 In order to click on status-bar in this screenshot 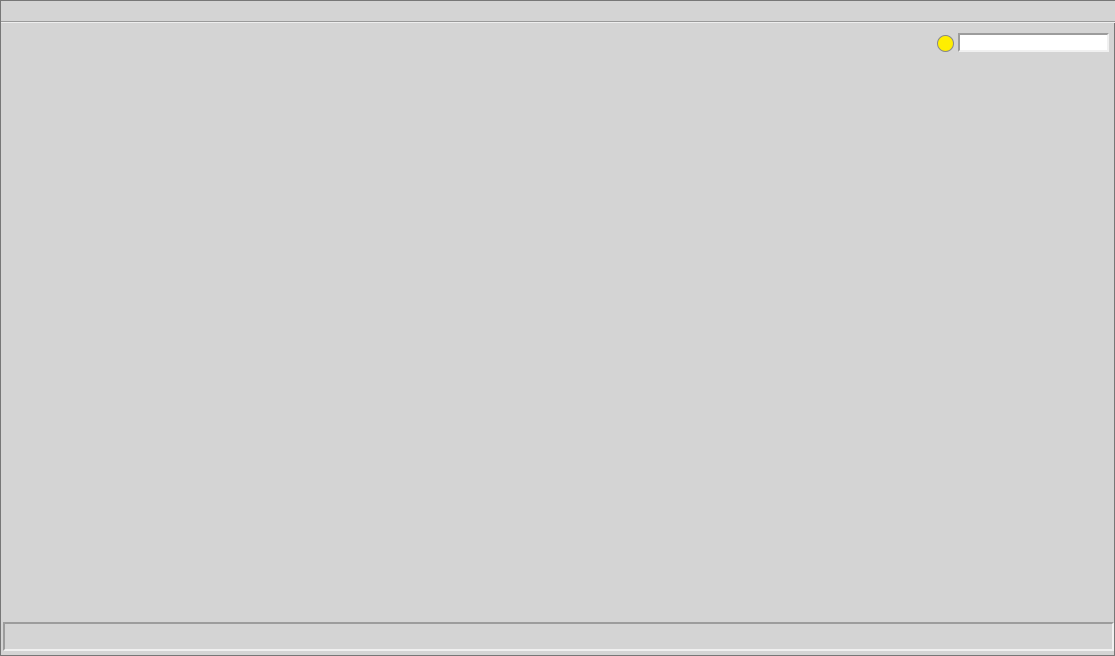, I will do `click(558, 636)`.